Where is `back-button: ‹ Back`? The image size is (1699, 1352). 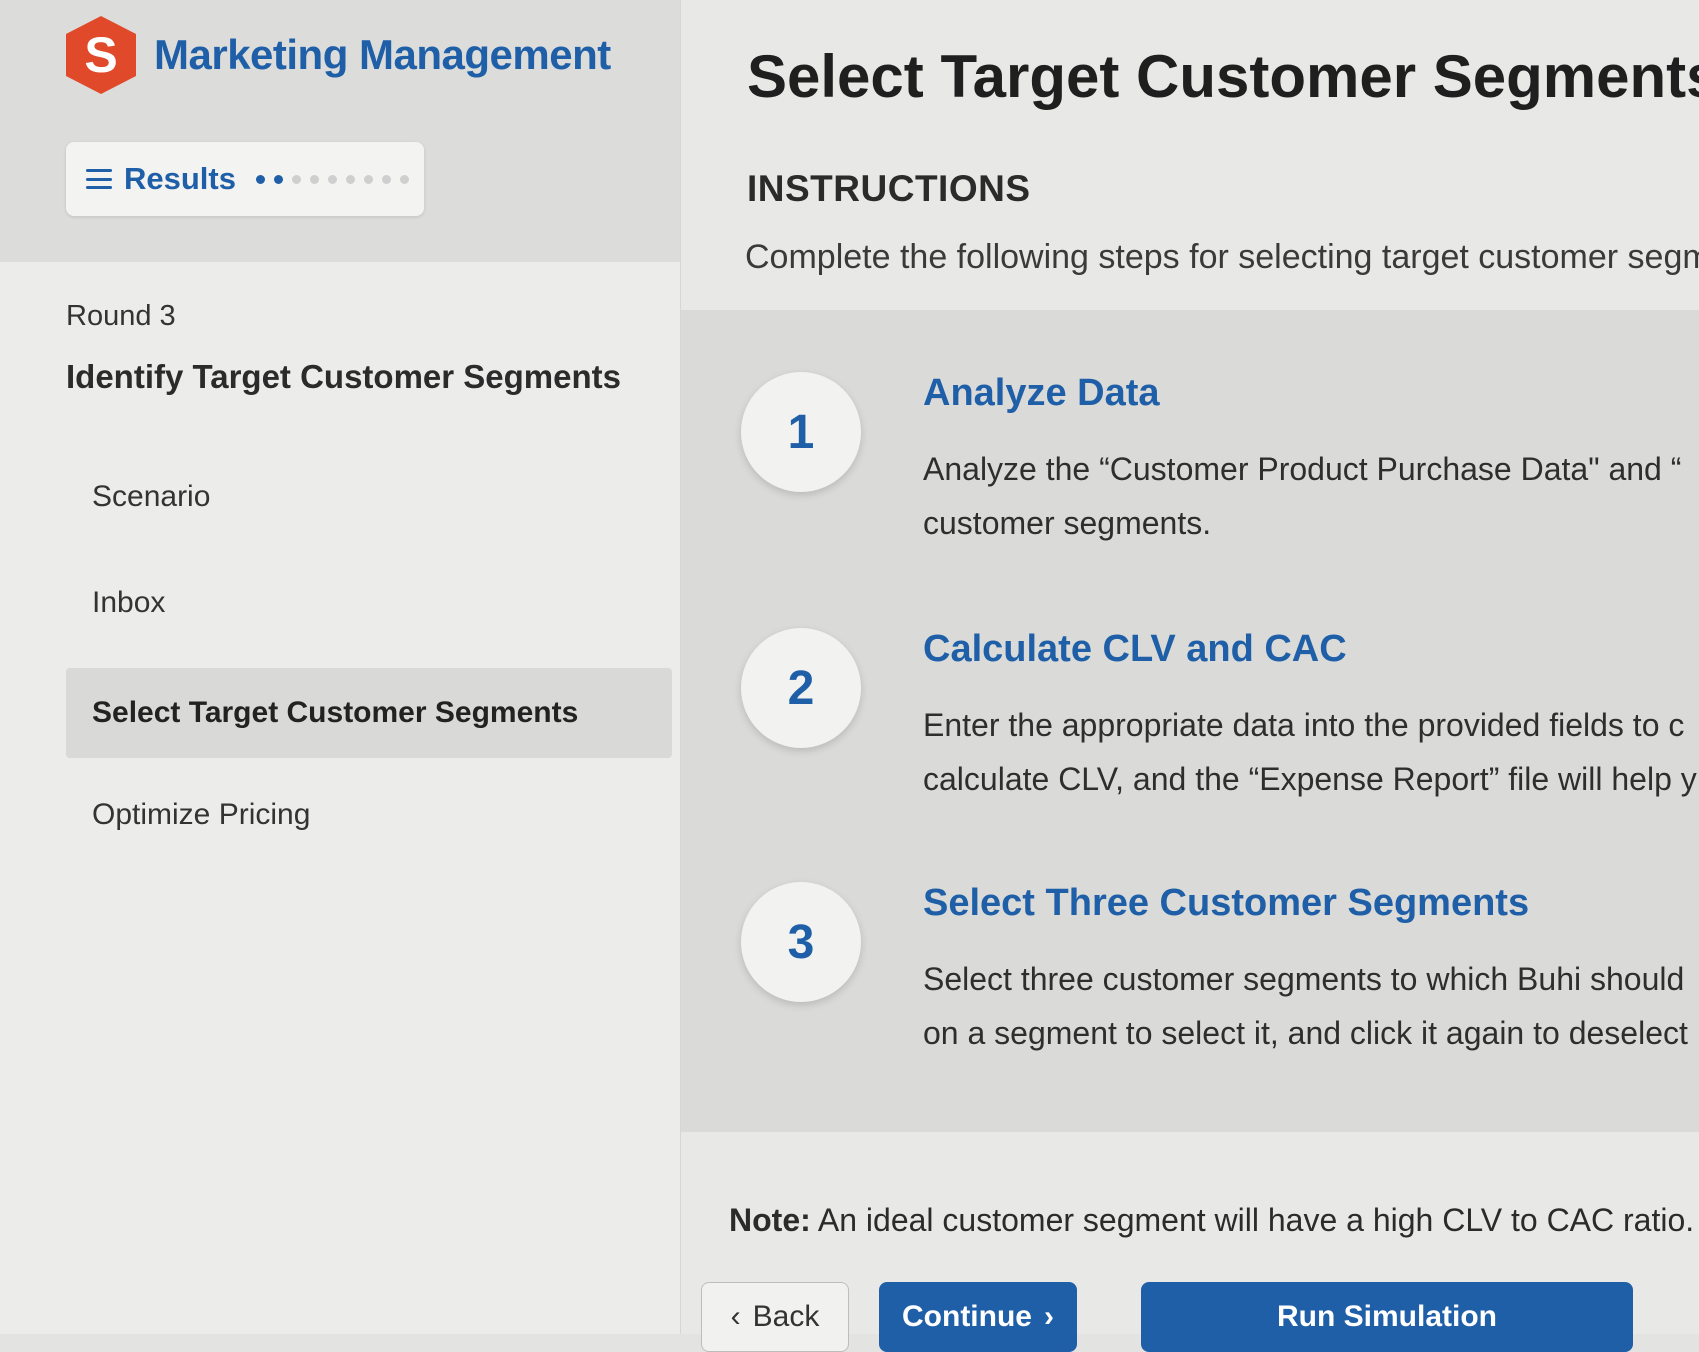 back-button: ‹ Back is located at coordinates (775, 1317).